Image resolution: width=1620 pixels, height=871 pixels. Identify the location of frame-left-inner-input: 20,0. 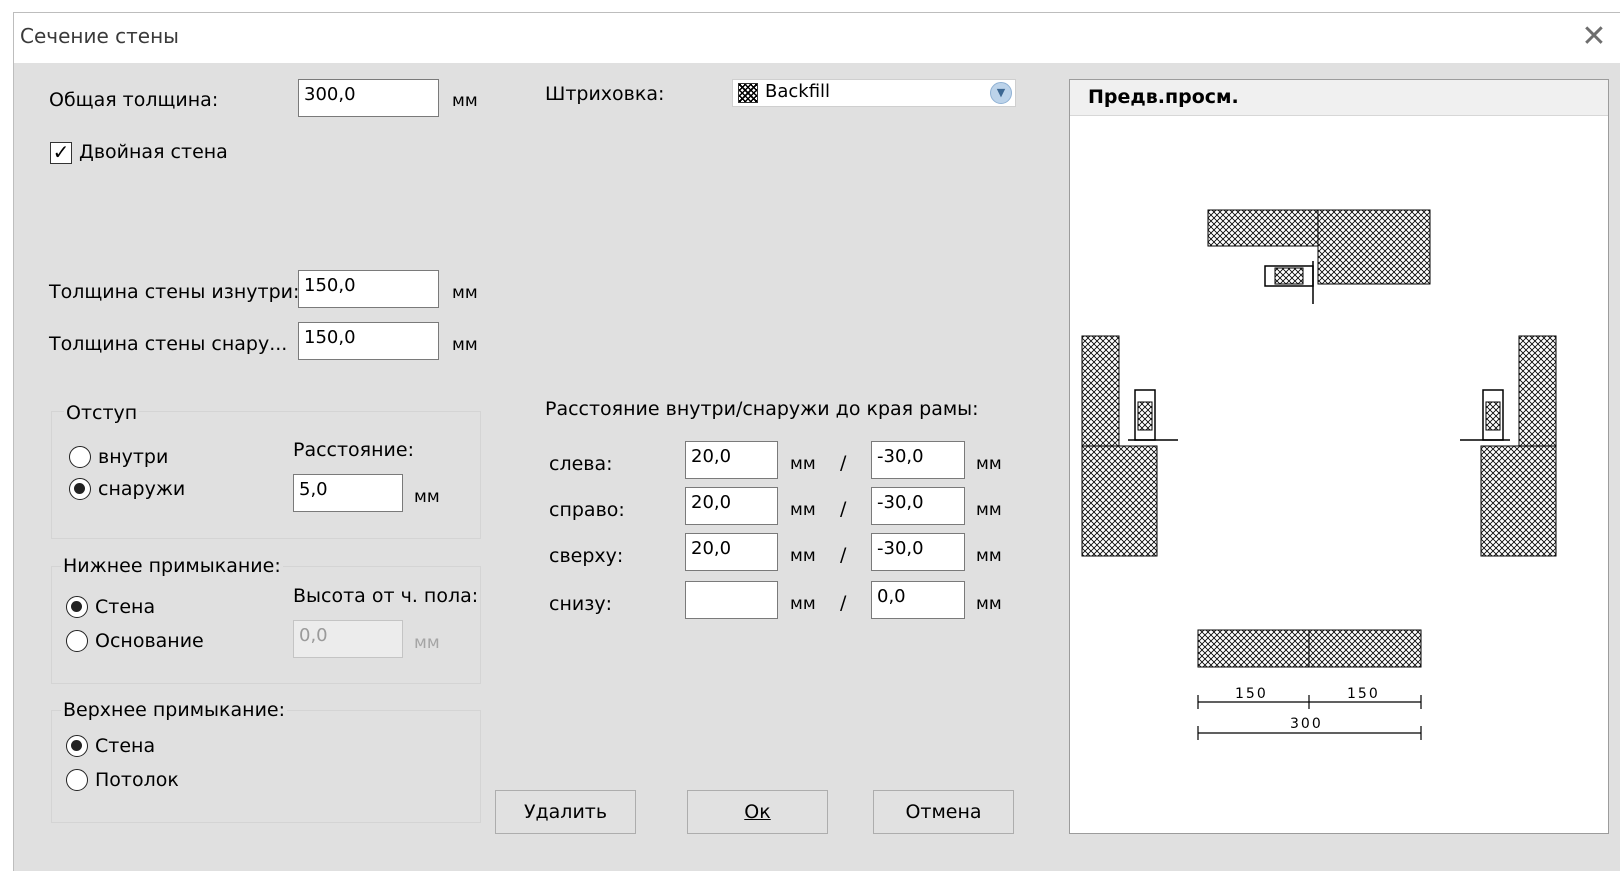
(731, 460).